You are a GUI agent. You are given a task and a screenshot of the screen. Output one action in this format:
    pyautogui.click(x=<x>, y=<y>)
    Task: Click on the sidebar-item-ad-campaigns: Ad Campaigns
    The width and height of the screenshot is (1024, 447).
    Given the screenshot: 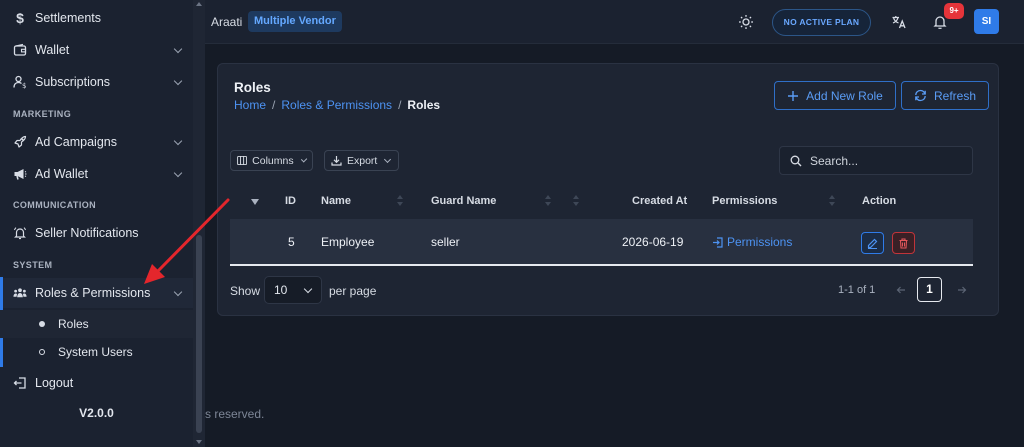 What is the action you would take?
    pyautogui.click(x=96, y=142)
    